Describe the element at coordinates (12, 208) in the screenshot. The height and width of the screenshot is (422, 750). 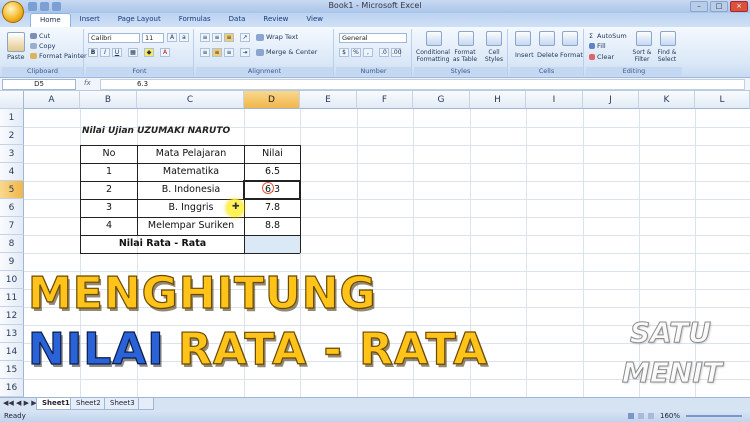
I see `row-header-6: 6` at that location.